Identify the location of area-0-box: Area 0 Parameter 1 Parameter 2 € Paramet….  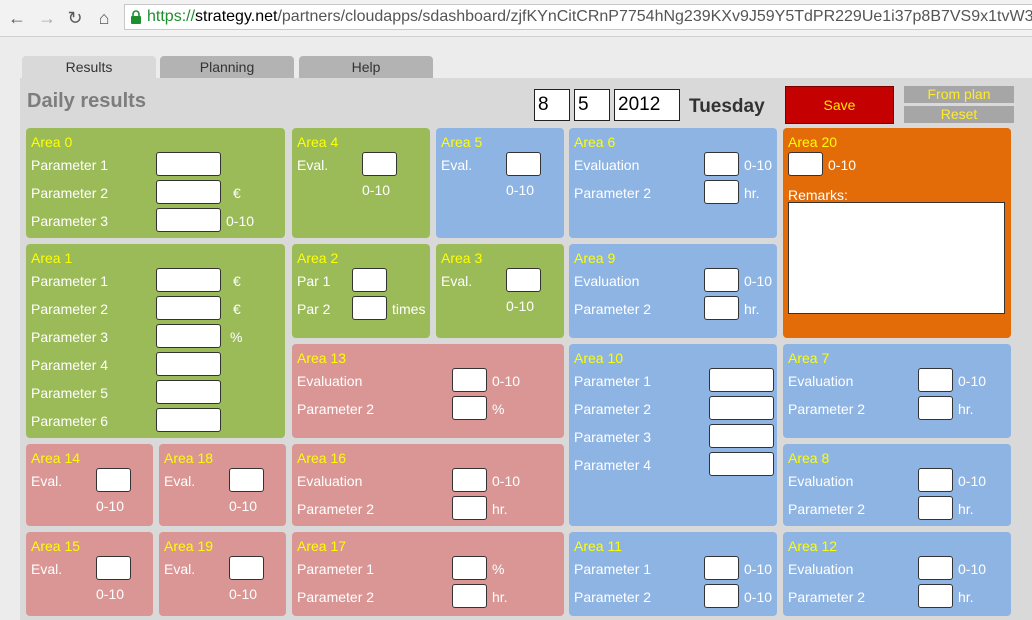
(155, 183).